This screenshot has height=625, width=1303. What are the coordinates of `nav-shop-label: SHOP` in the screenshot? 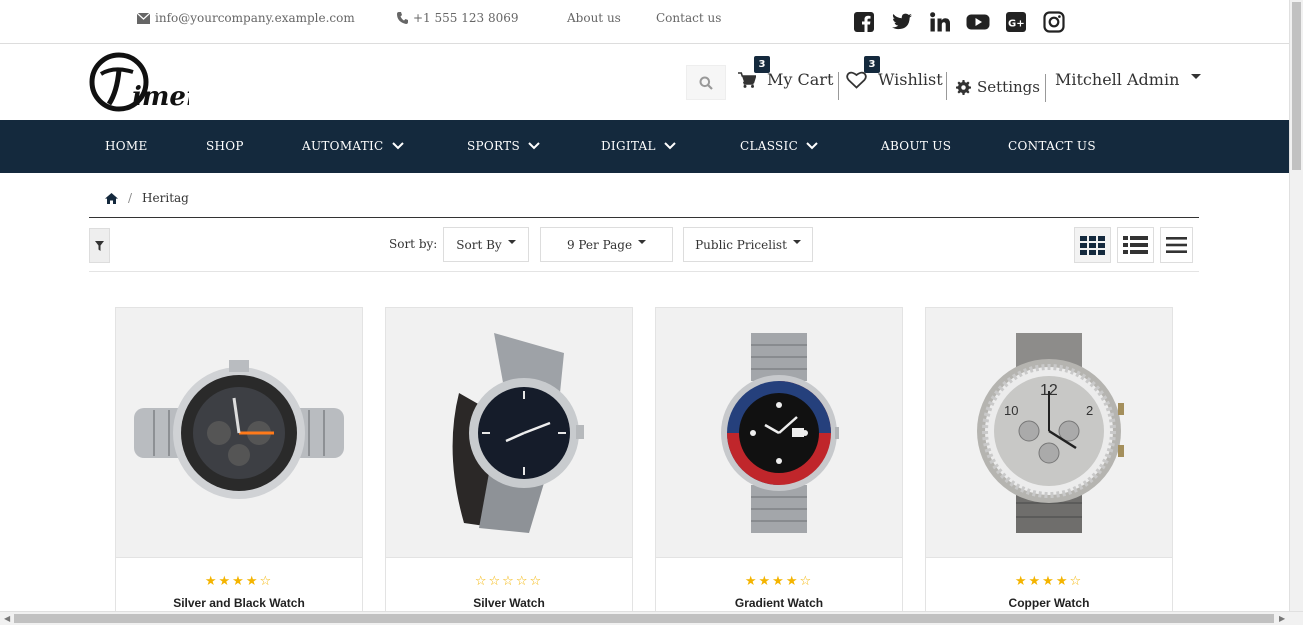 It's located at (225, 146).